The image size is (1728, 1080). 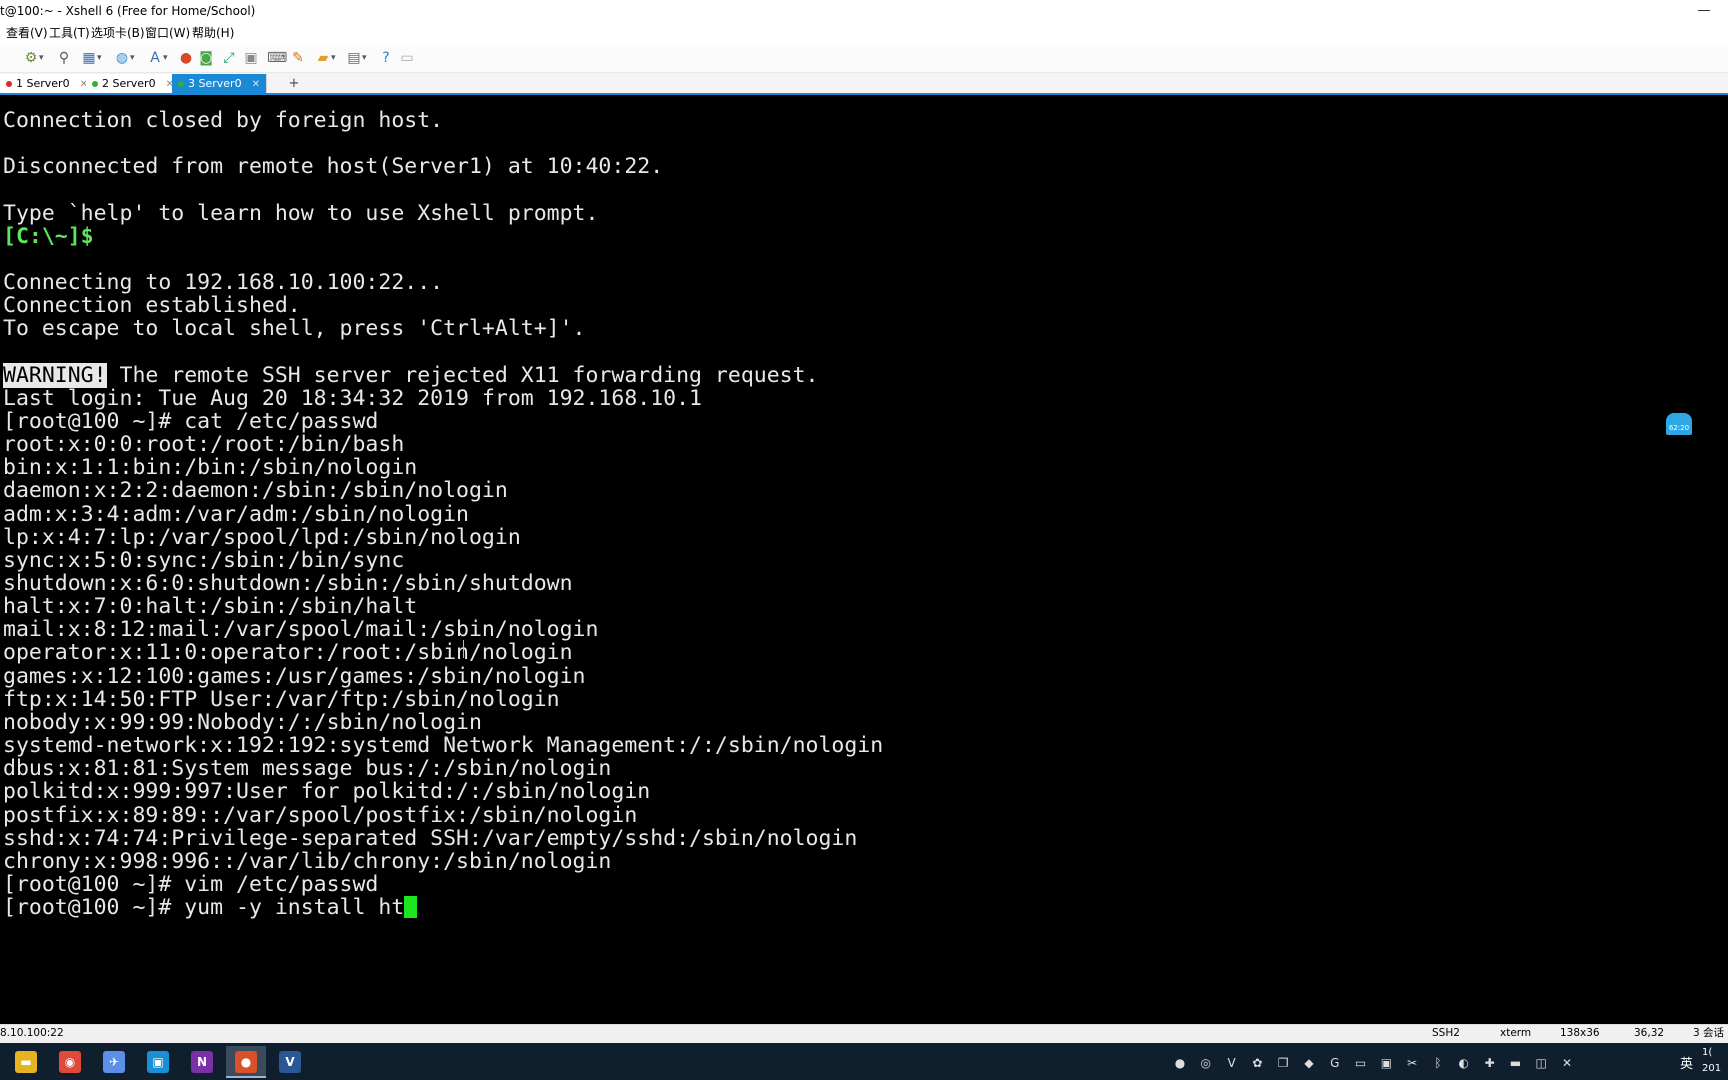 What do you see at coordinates (64, 58) in the screenshot?
I see `search-icon: ⚲` at bounding box center [64, 58].